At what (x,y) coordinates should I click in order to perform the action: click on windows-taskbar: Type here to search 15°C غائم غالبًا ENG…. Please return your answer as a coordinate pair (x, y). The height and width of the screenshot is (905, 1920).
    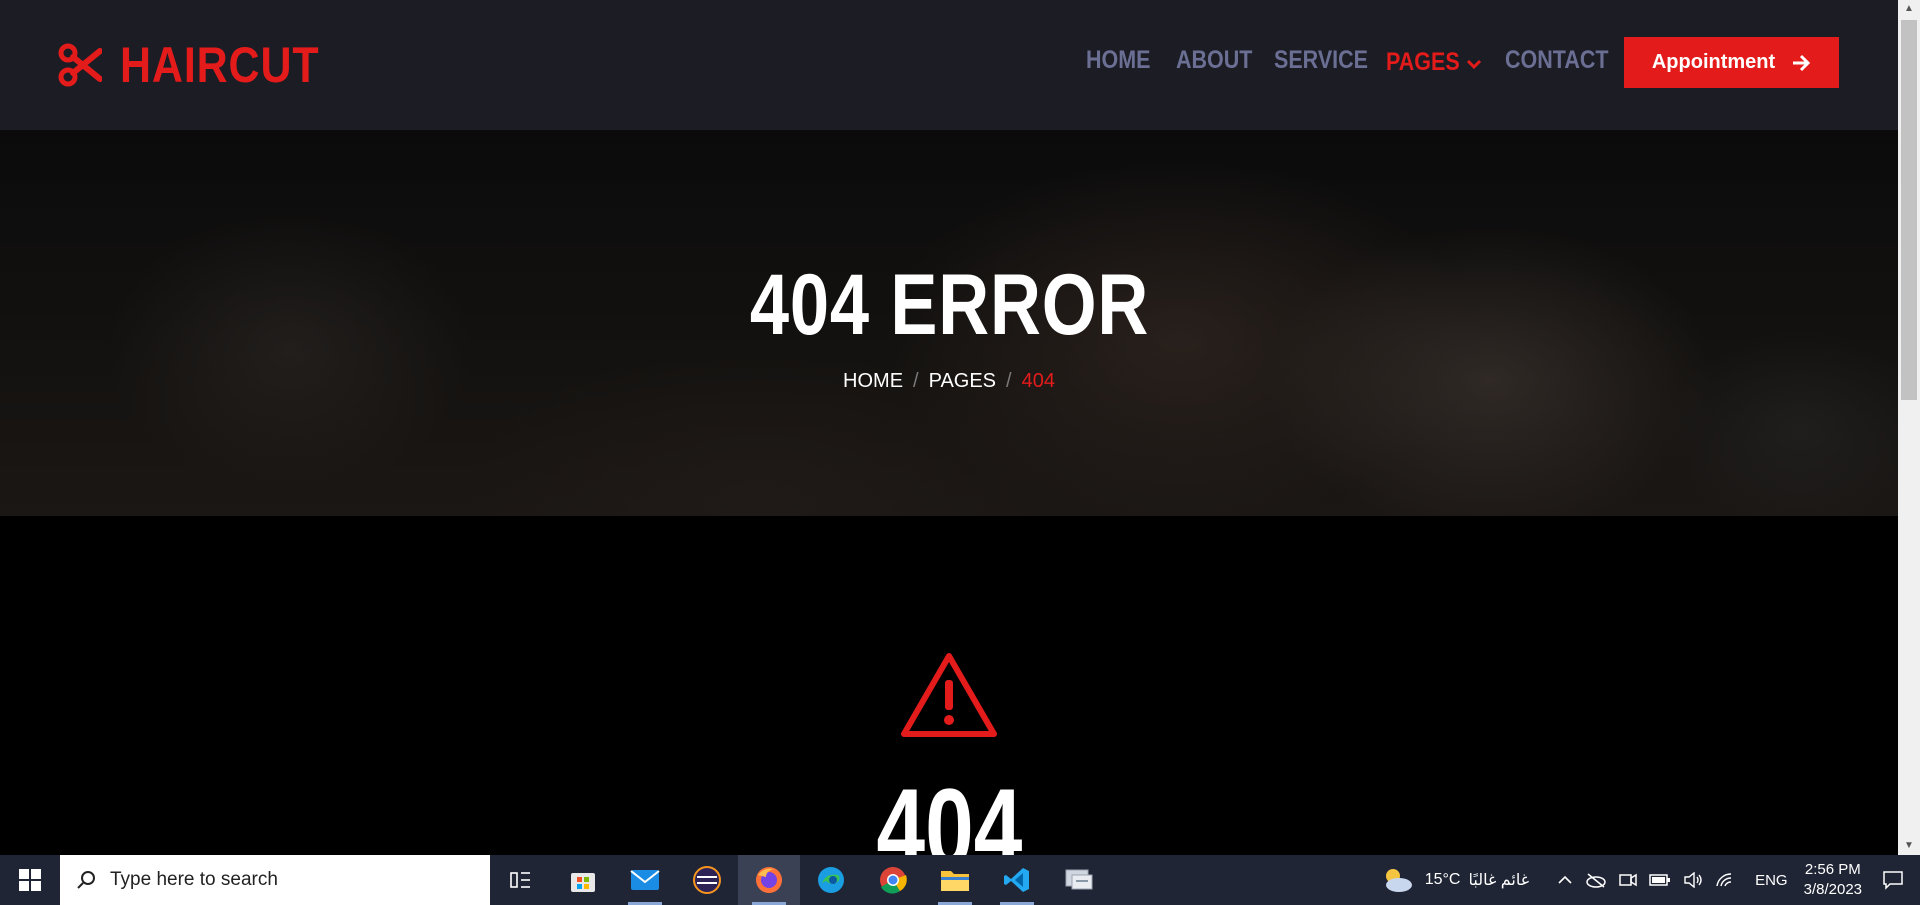
    Looking at the image, I should click on (960, 880).